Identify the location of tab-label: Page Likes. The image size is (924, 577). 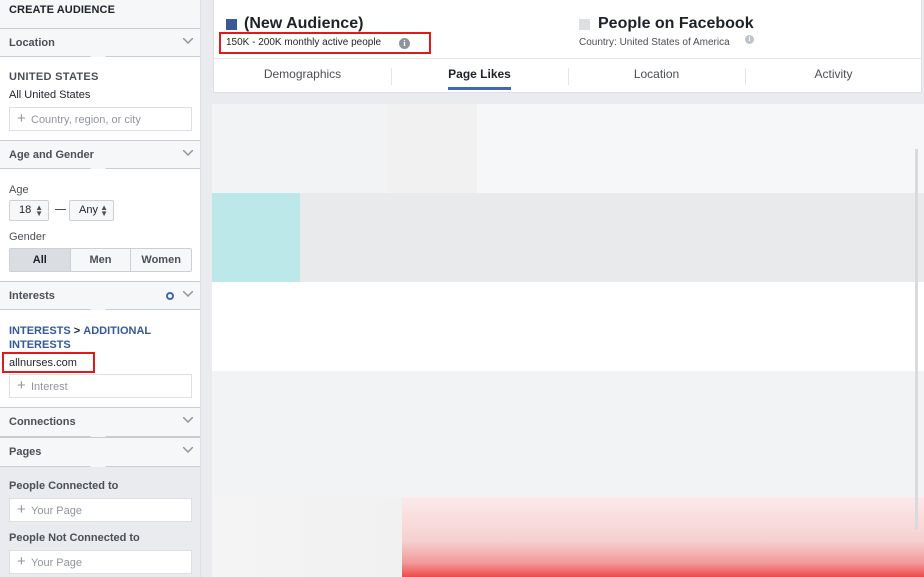
(479, 78).